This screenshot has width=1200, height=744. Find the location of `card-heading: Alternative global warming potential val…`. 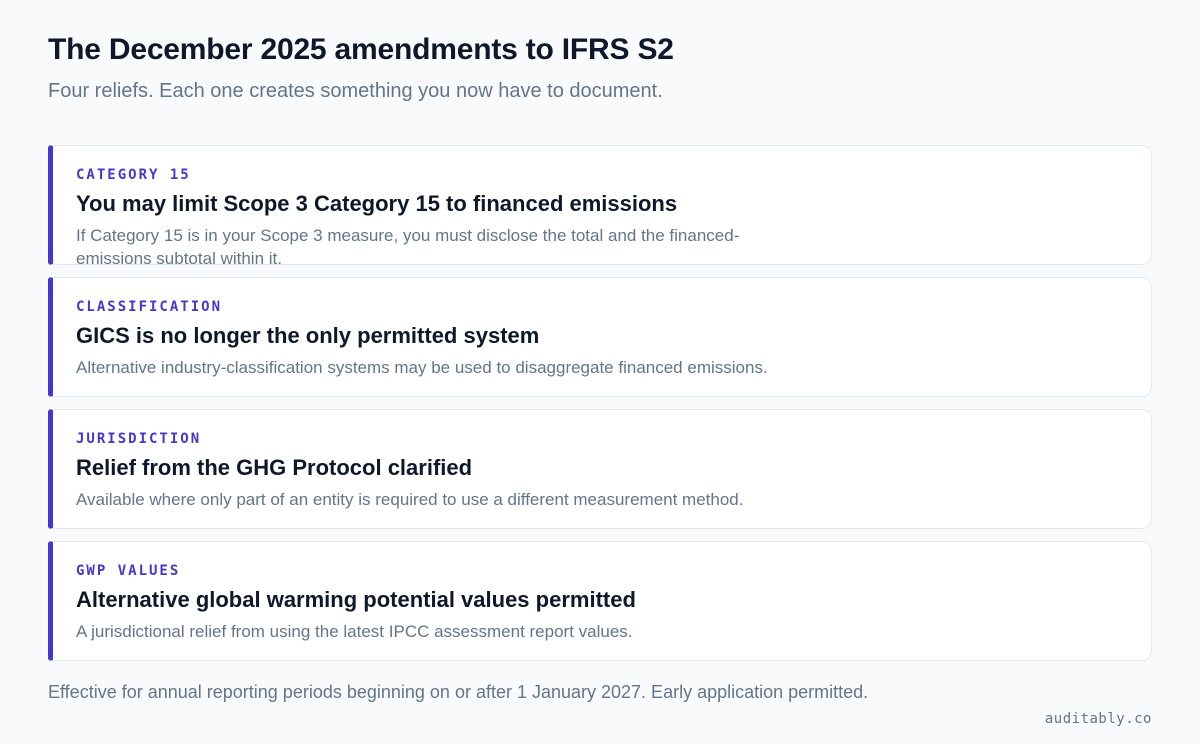

card-heading: Alternative global warming potential val… is located at coordinates (356, 599).